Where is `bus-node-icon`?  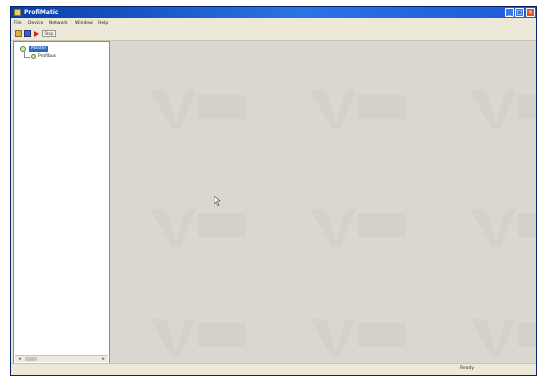
bus-node-icon is located at coordinates (33, 56).